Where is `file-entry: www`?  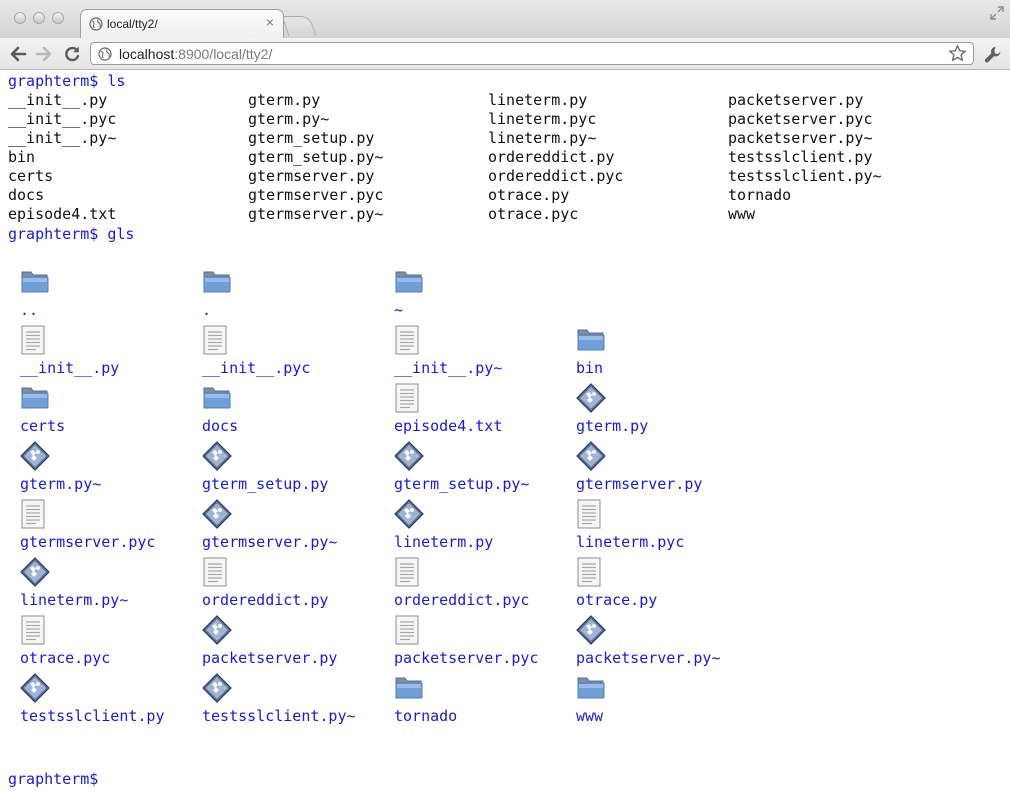
file-entry: www is located at coordinates (655, 702).